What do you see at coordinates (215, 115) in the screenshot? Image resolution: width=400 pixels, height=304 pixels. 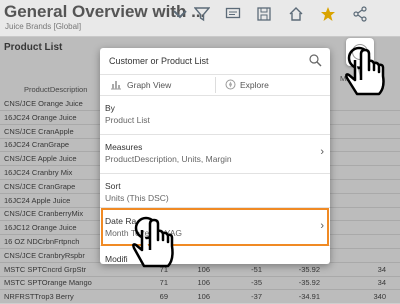 I see `by-section: By Product List` at bounding box center [215, 115].